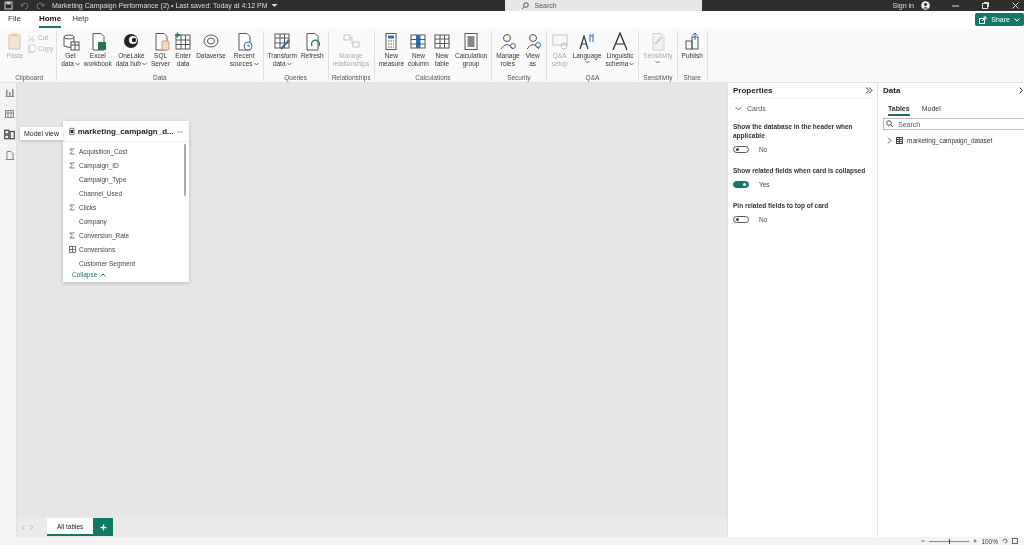 This screenshot has height=545, width=1024. Describe the element at coordinates (312, 41) in the screenshot. I see `refresh-icon` at that location.